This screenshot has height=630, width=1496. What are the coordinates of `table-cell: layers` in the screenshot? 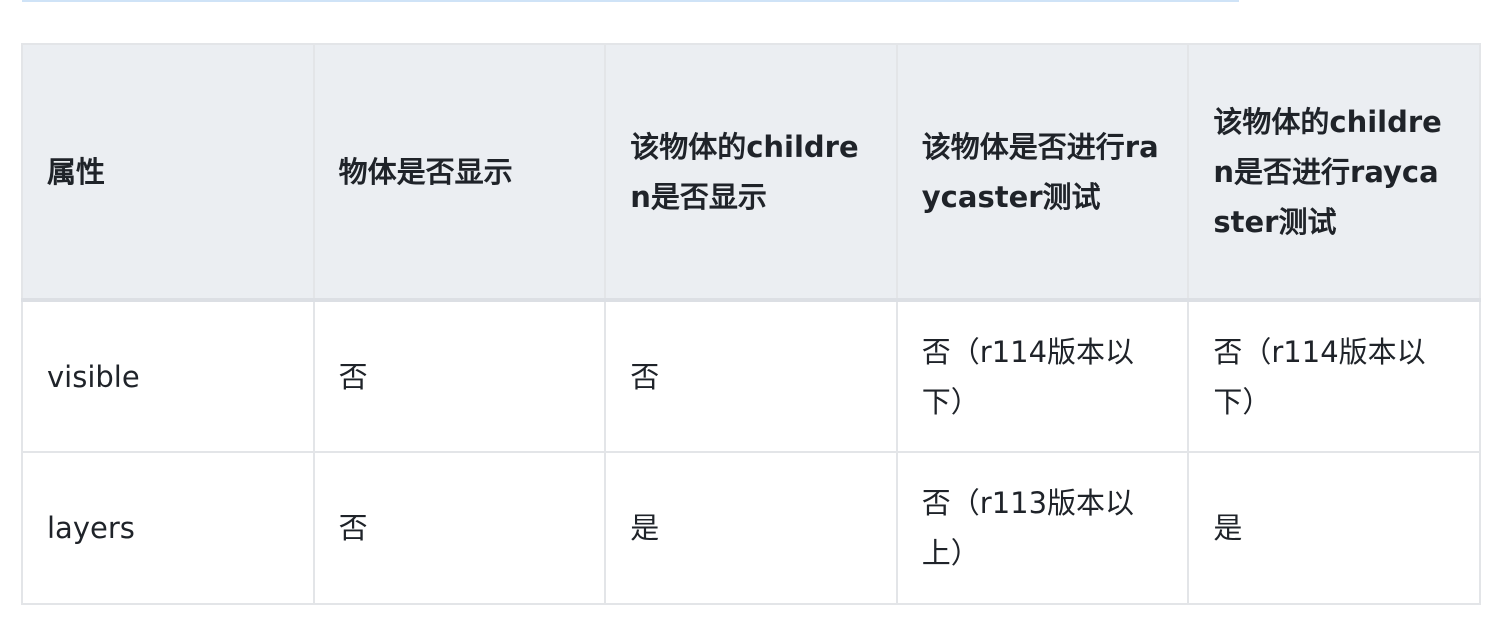 It's located at (168, 528).